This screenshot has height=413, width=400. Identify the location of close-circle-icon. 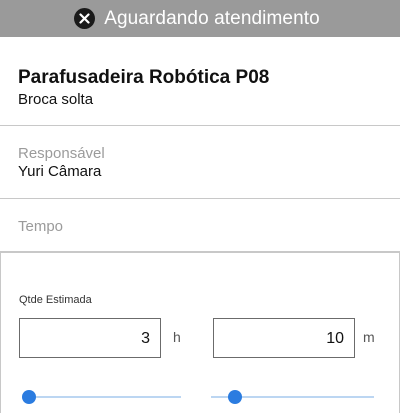
(85, 18).